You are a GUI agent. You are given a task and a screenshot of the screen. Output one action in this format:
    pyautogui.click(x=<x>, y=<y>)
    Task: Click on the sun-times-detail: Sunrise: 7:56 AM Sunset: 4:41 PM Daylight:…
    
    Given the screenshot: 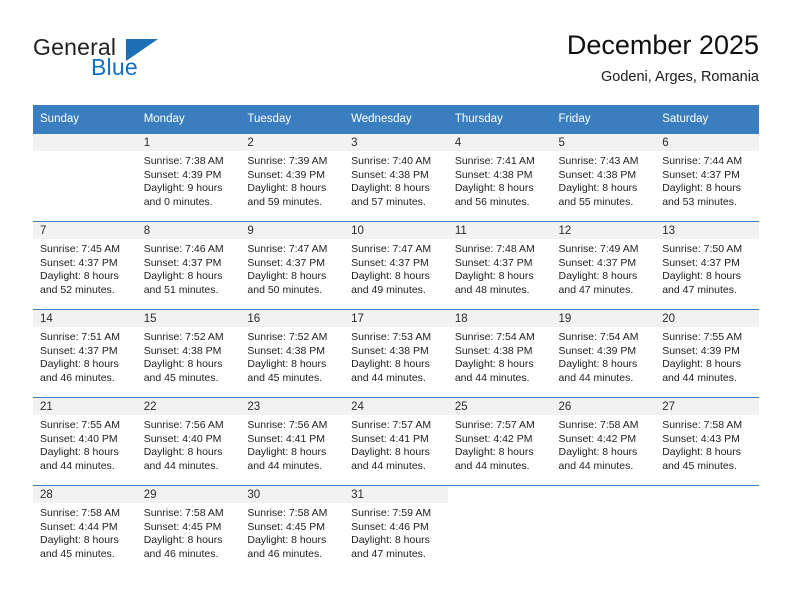 What is the action you would take?
    pyautogui.click(x=292, y=444)
    